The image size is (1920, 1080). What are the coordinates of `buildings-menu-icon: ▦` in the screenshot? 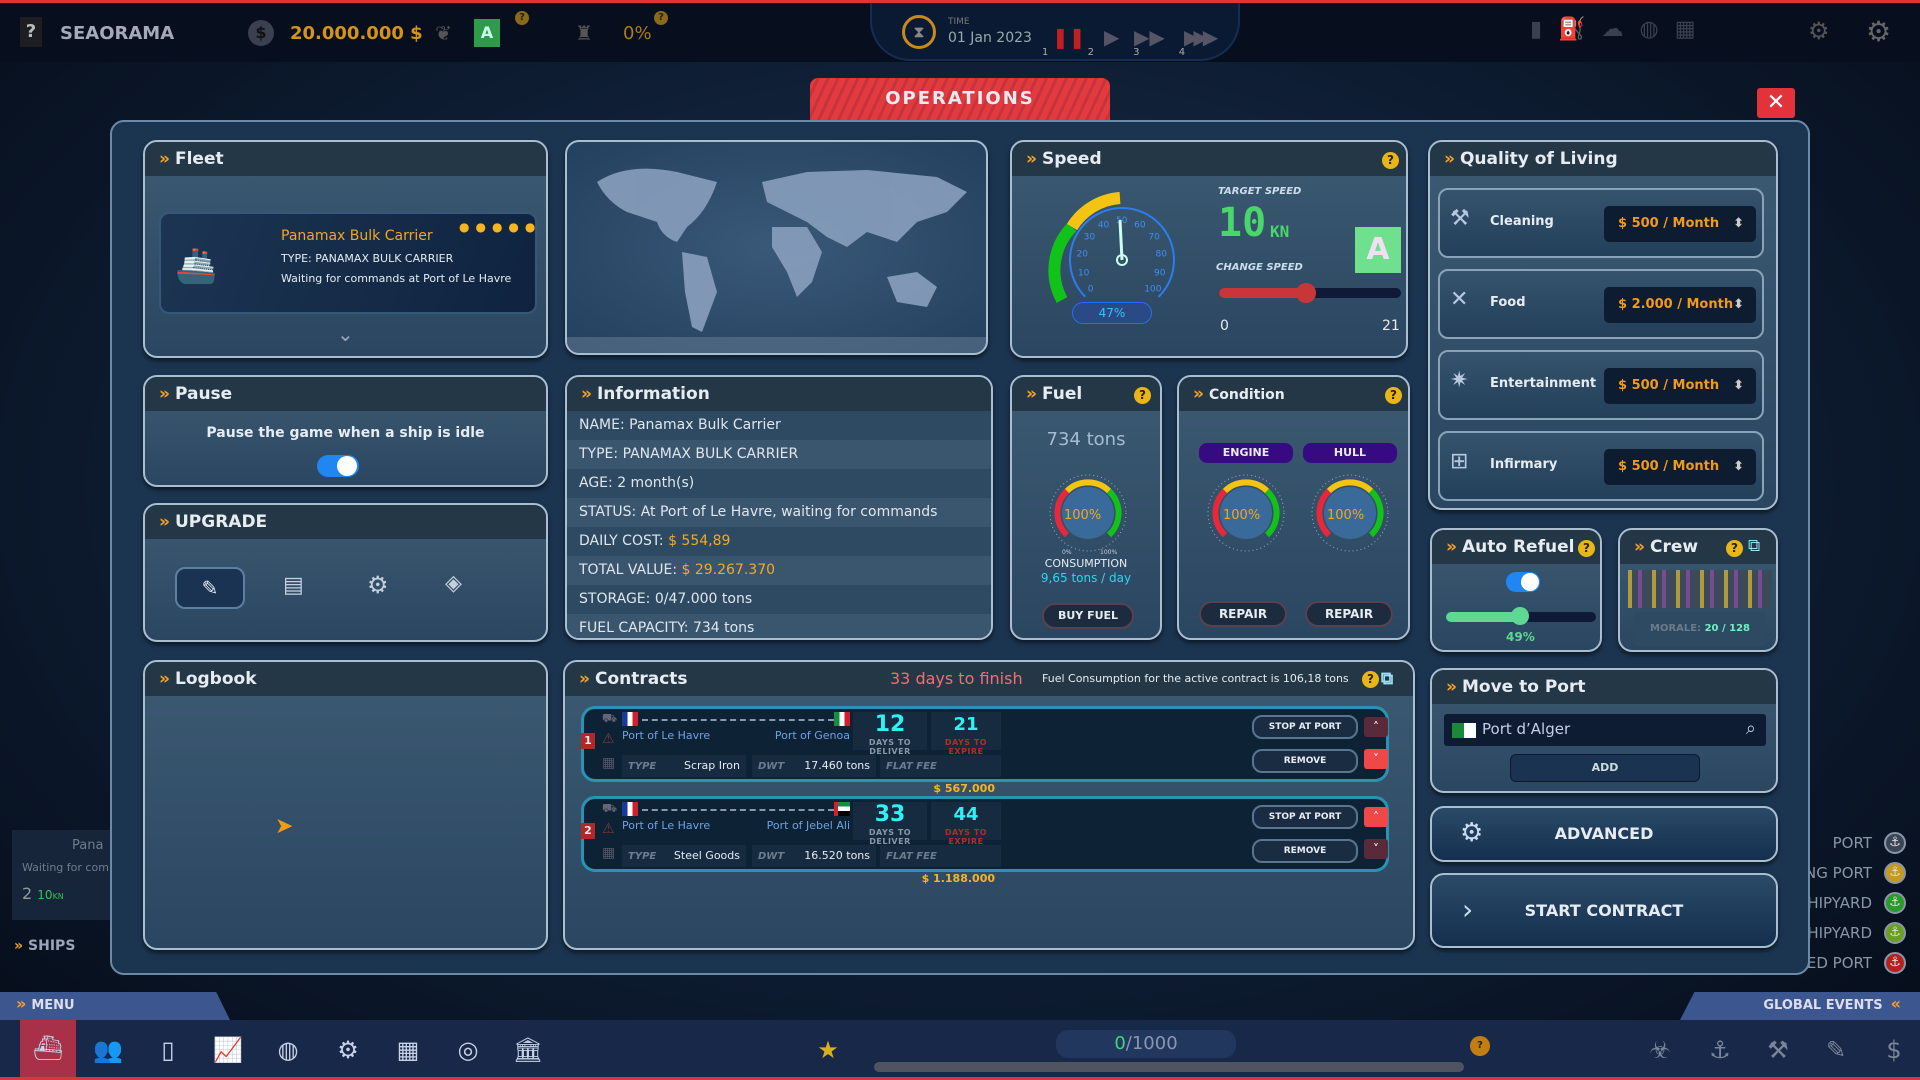 It's located at (408, 1050).